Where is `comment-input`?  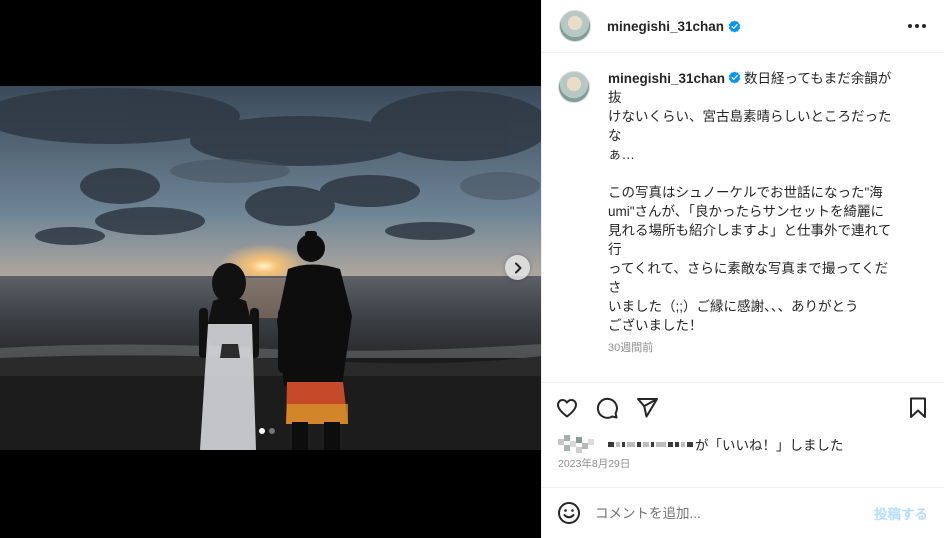
comment-input is located at coordinates (734, 513).